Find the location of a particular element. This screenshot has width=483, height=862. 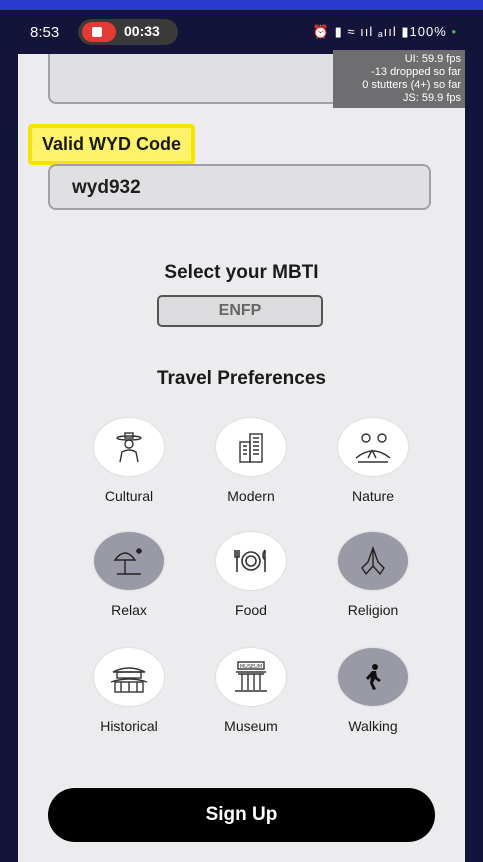

pref-museum: MUSEUM Museum is located at coordinates (251, 691).